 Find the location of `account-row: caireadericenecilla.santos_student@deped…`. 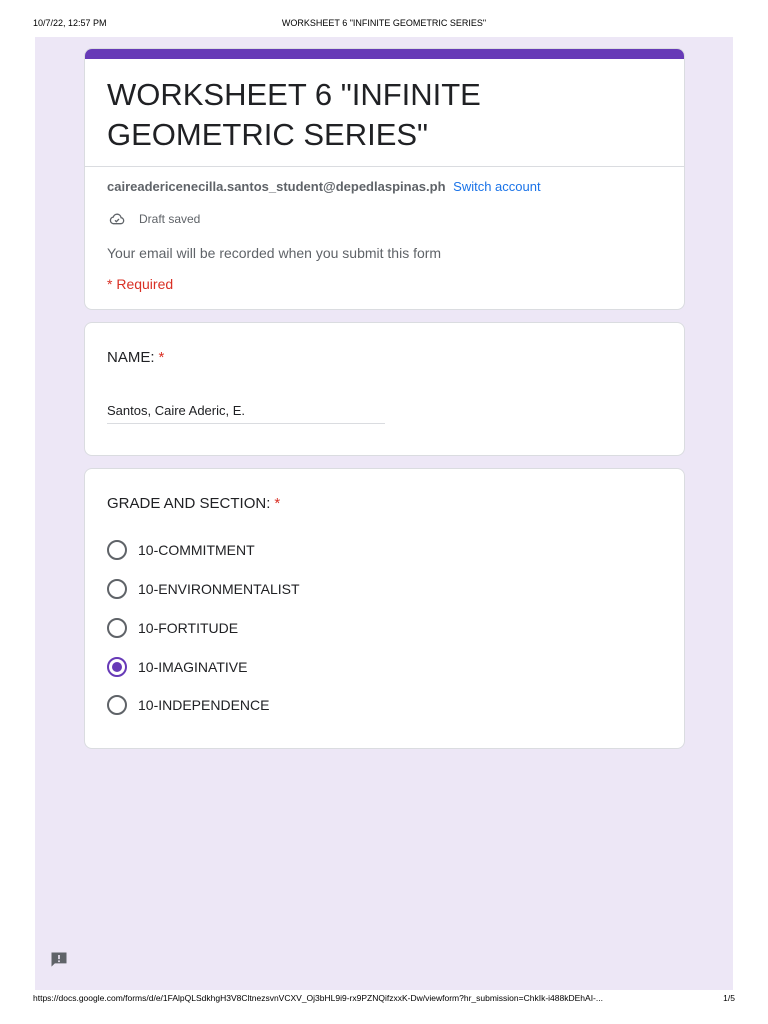

account-row: caireadericenecilla.santos_student@deped… is located at coordinates (324, 186).